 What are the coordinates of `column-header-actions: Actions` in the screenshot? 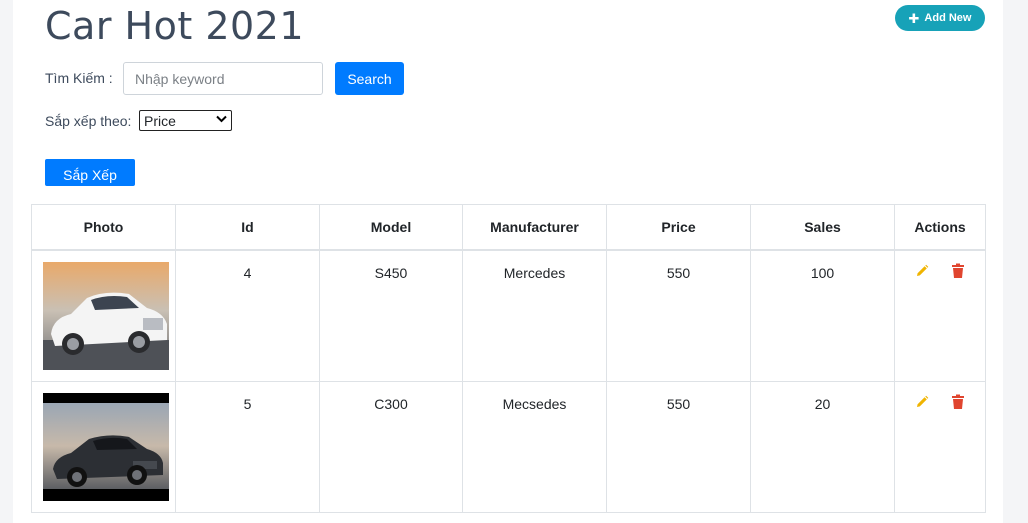 It's located at (940, 227).